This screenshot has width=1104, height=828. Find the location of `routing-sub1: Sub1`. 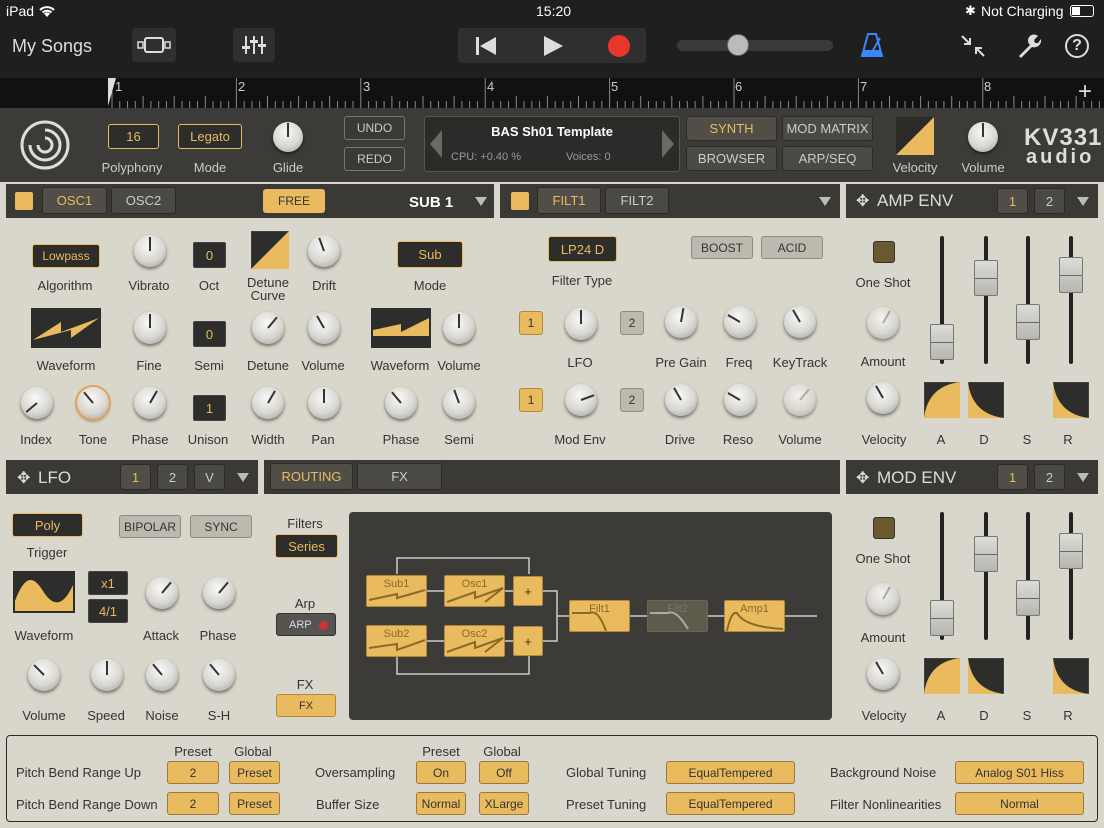

routing-sub1: Sub1 is located at coordinates (396, 591).